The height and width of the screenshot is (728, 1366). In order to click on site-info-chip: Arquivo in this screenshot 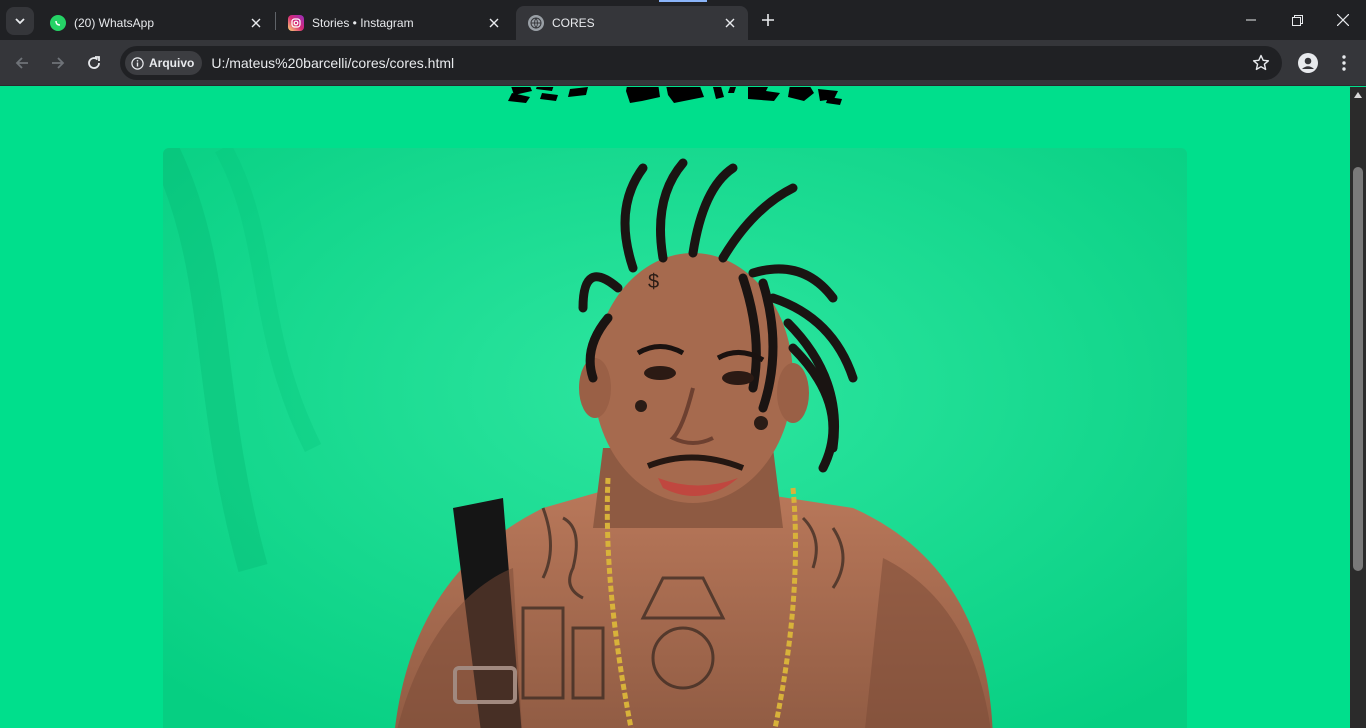, I will do `click(164, 63)`.